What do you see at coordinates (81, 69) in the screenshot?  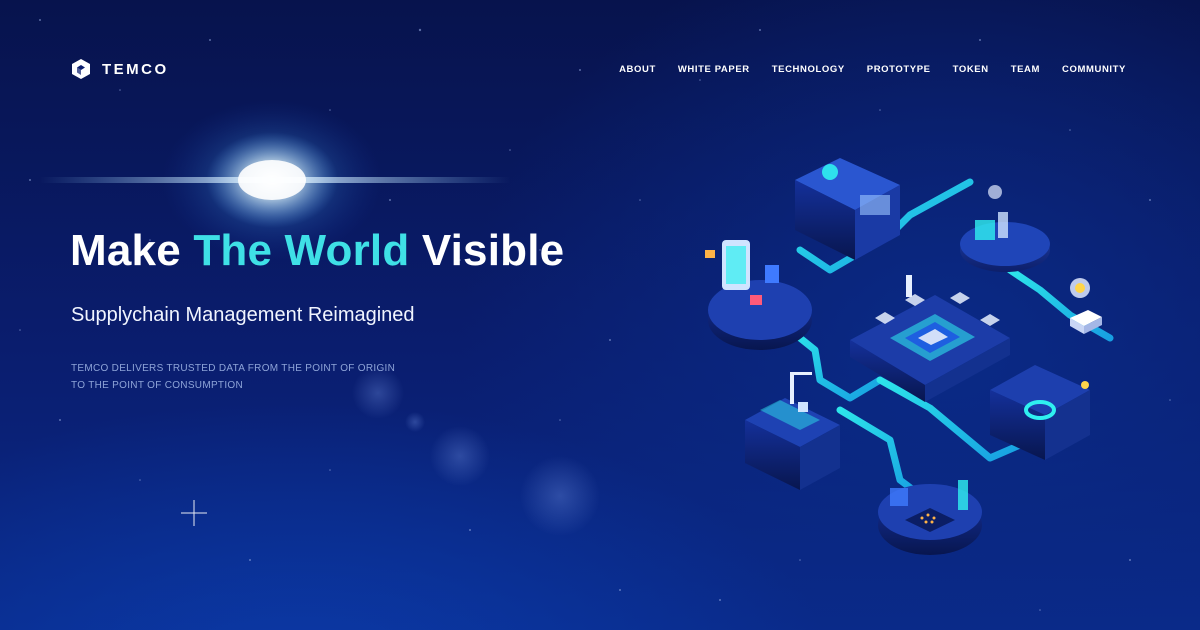 I see `temco-logo-icon` at bounding box center [81, 69].